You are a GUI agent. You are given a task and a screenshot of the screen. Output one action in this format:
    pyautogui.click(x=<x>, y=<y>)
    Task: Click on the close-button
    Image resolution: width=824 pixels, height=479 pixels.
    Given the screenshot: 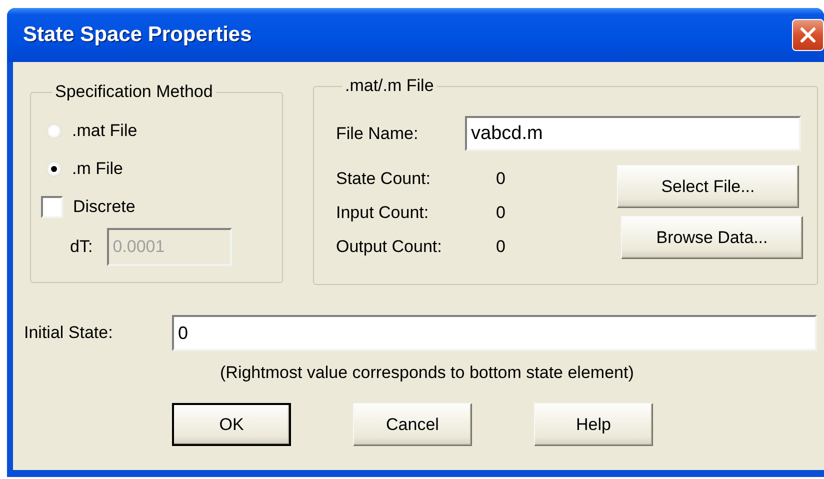 What is the action you would take?
    pyautogui.click(x=808, y=35)
    